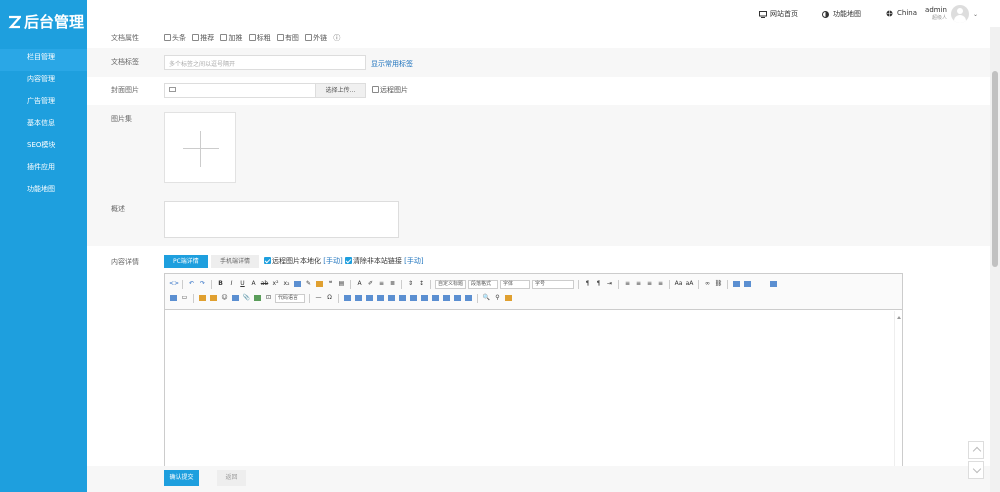 This screenshot has height=492, width=1000. I want to click on justify-full-icon: ≡, so click(660, 284).